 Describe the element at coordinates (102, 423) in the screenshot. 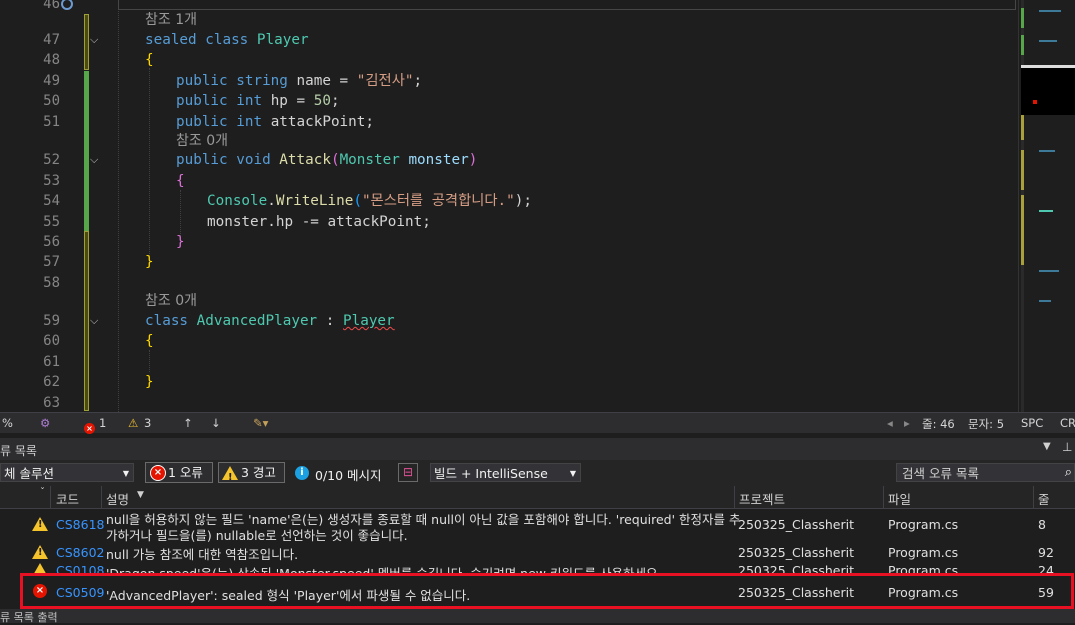

I see `error-count: 1` at that location.